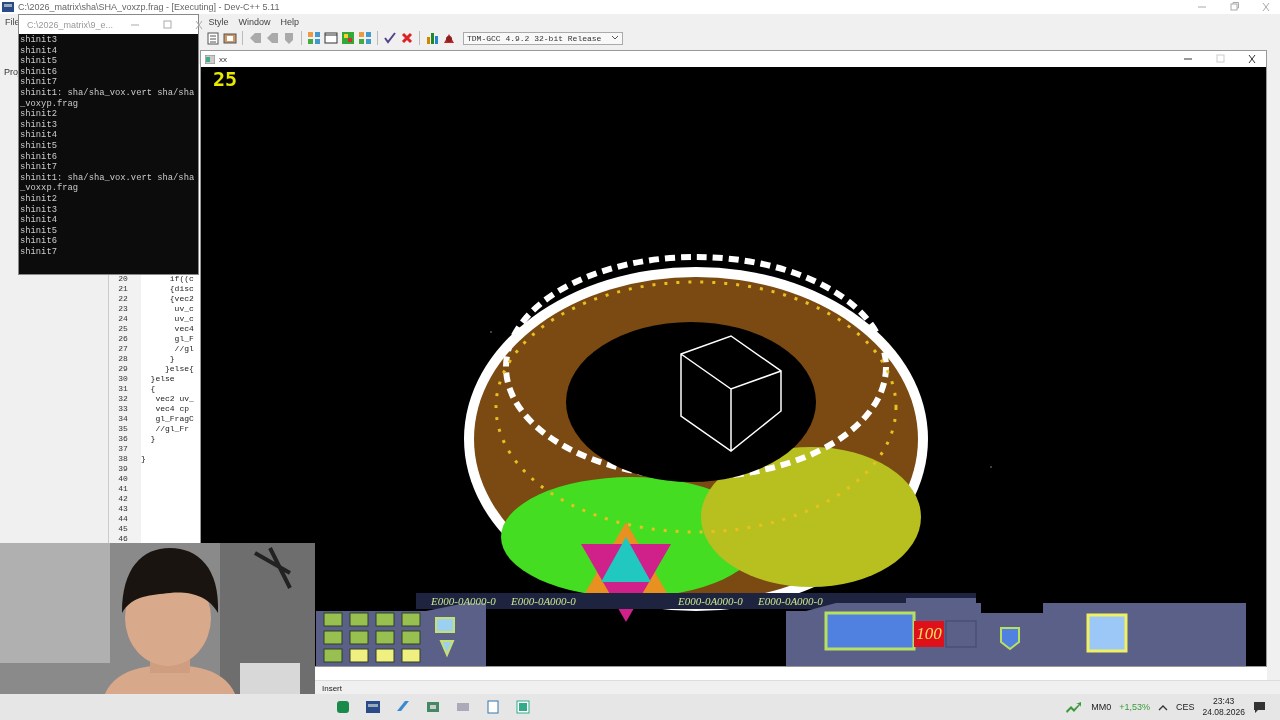 The width and height of the screenshot is (1280, 720). What do you see at coordinates (123, 478) in the screenshot?
I see `line-number: 40` at bounding box center [123, 478].